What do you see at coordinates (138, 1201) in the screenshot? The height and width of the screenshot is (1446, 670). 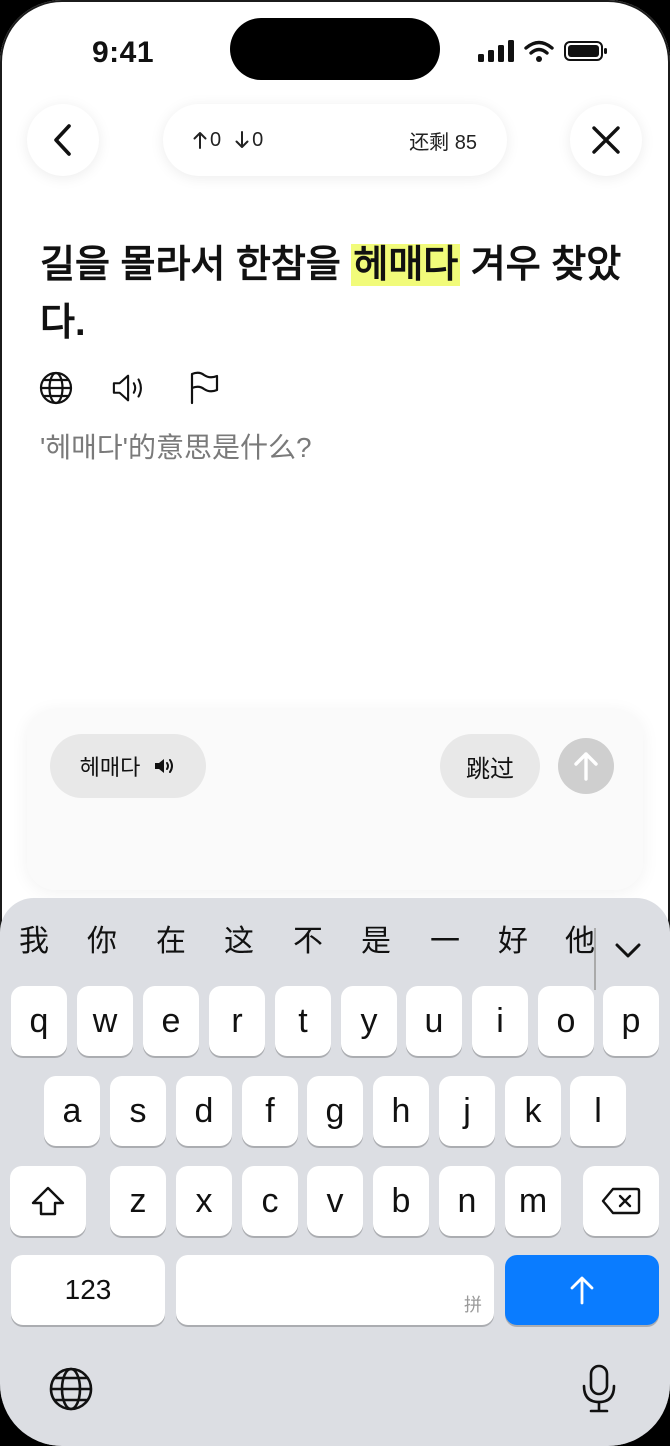 I see `key-z: z` at bounding box center [138, 1201].